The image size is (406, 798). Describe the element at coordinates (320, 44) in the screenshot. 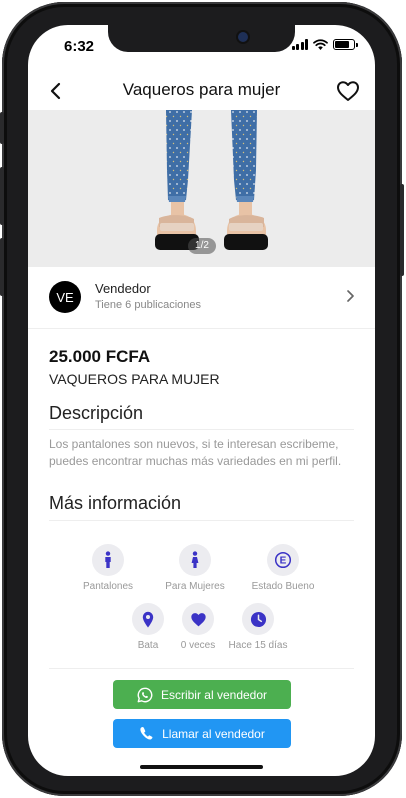

I see `wifi-icon` at that location.